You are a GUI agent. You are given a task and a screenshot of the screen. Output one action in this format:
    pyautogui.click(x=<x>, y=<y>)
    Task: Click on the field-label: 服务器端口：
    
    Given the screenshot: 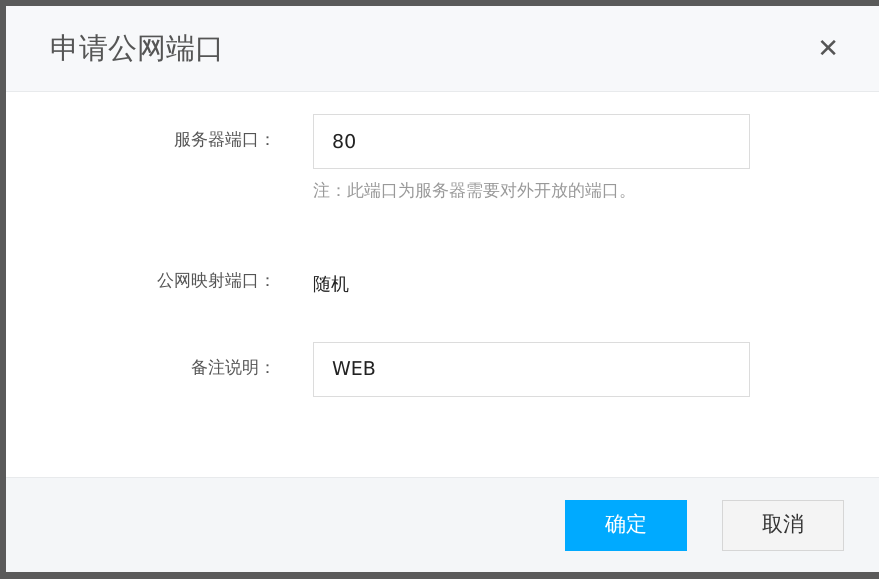 What is the action you would take?
    pyautogui.click(x=225, y=140)
    